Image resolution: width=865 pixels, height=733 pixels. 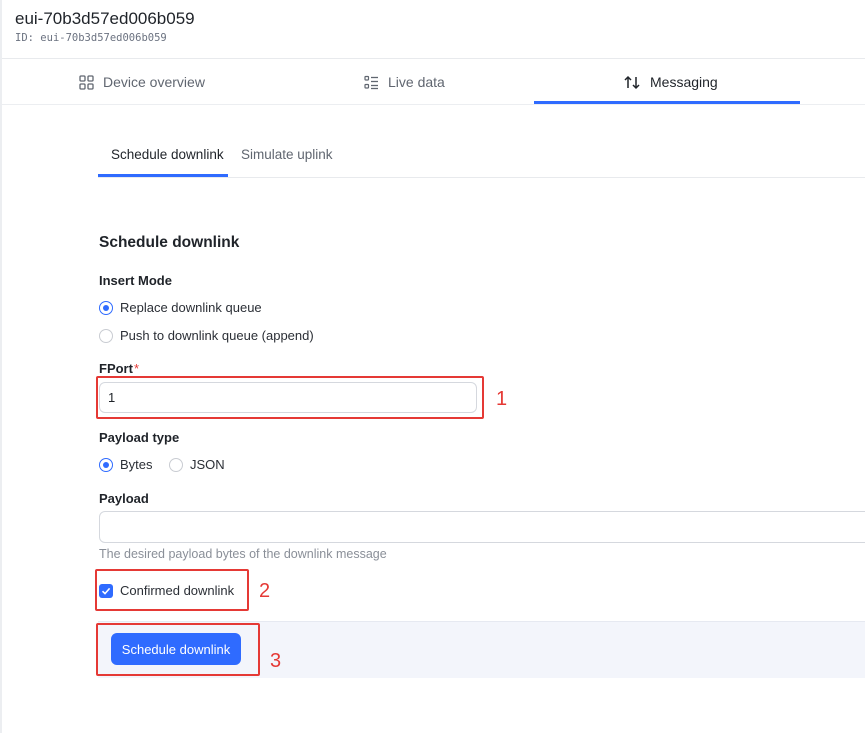 I want to click on form-title: Schedule downlink, so click(x=169, y=242).